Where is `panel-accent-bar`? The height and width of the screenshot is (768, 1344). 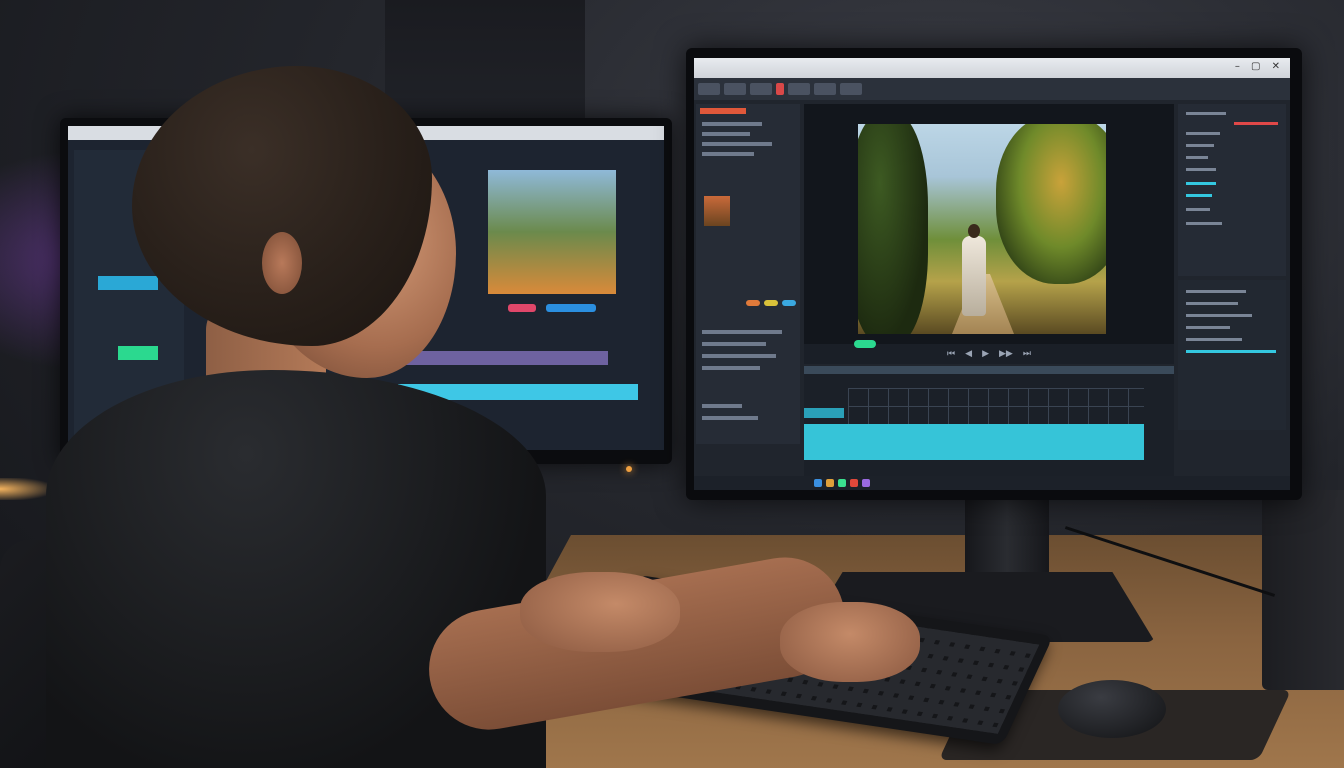
panel-accent-bar is located at coordinates (723, 111).